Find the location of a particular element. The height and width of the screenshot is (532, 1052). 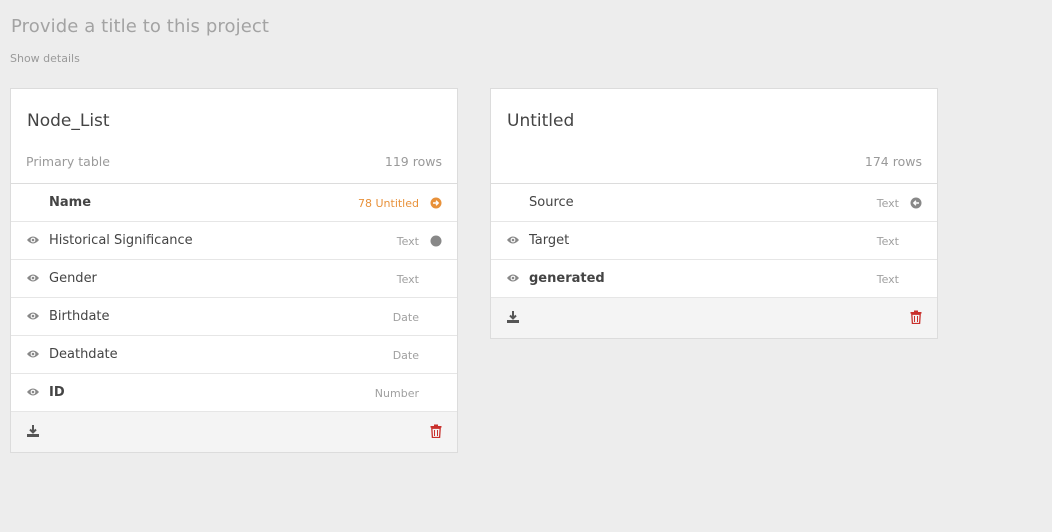

field-row: Birthdate Date is located at coordinates (234, 317).